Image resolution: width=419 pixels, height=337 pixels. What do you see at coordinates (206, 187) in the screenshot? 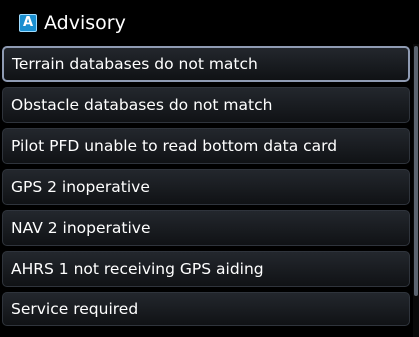
I see `message-row-gps-2: GPS 2 inoperative` at bounding box center [206, 187].